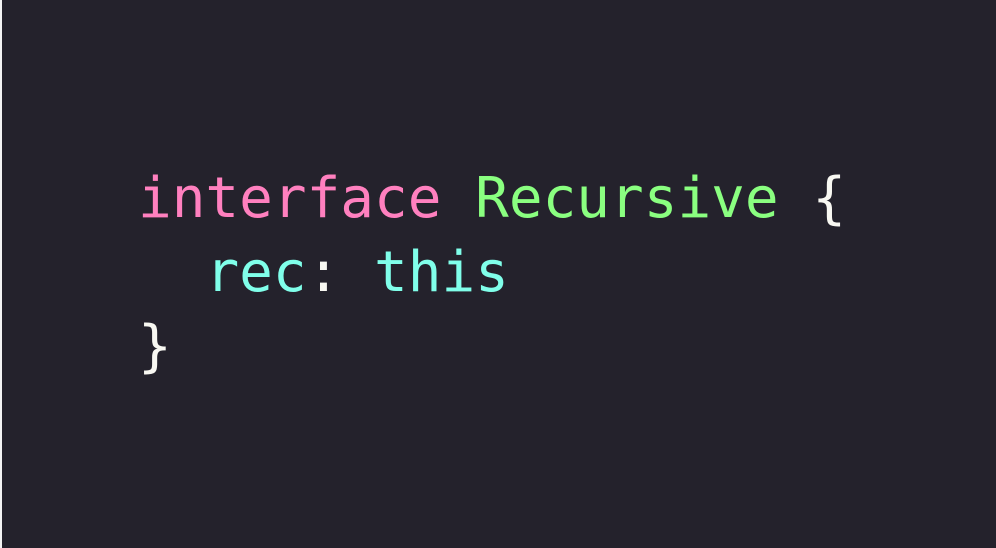 This screenshot has width=996, height=548. Describe the element at coordinates (290, 198) in the screenshot. I see `keyword-interface: interface` at that location.